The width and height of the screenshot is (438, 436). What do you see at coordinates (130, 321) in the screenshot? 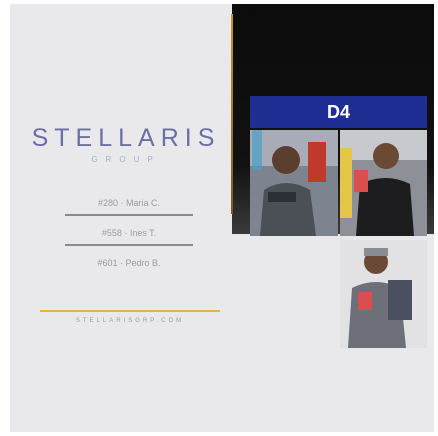
I see `website-link: STELLARISGRP.COM` at bounding box center [130, 321].